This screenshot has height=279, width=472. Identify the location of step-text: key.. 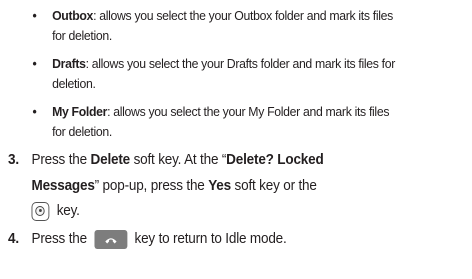
(66, 211).